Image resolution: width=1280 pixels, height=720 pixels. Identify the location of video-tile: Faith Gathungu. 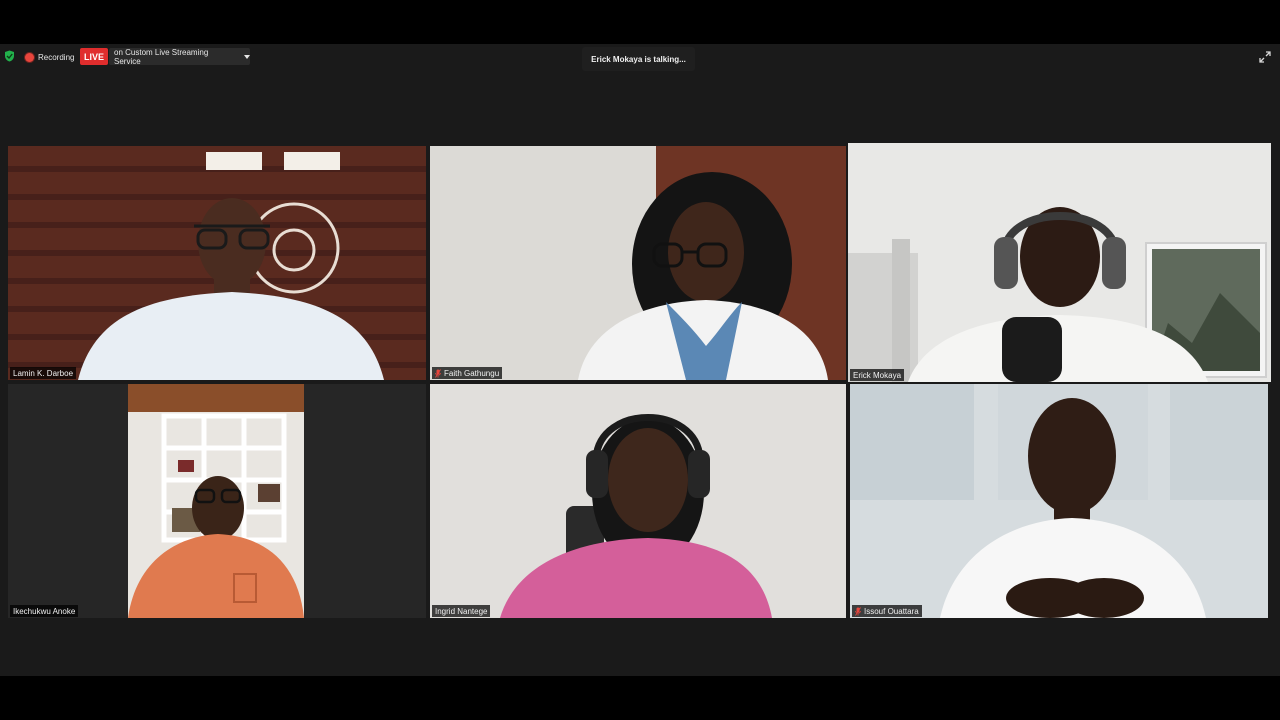
(638, 263).